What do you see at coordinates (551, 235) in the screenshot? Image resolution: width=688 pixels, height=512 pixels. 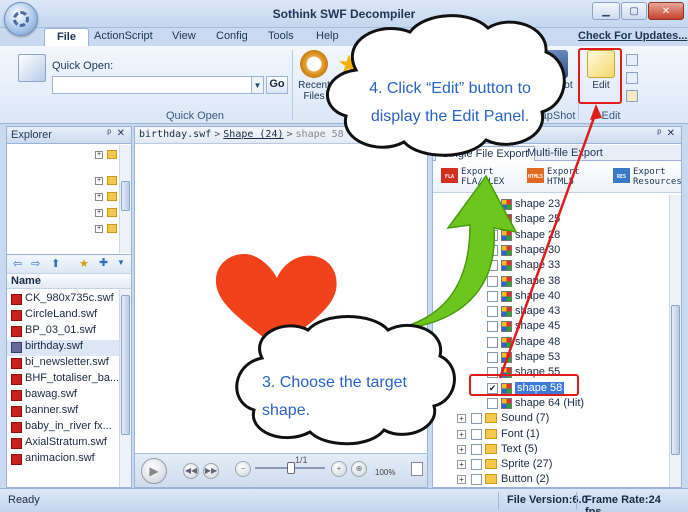 I see `shape-tree-item: shape 28` at bounding box center [551, 235].